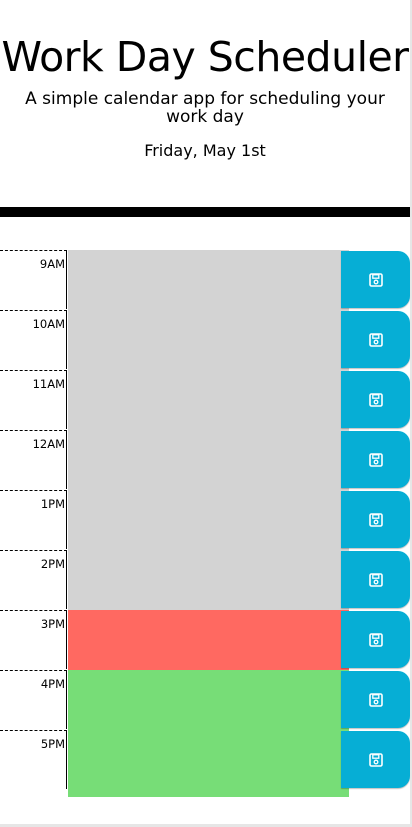  I want to click on time-block-row: 2PM, so click(205, 584).